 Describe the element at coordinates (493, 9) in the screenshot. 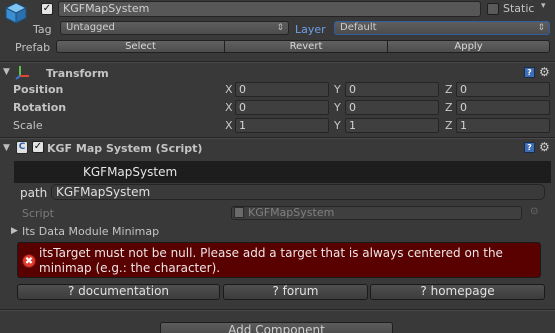

I see `static-checkbox` at that location.